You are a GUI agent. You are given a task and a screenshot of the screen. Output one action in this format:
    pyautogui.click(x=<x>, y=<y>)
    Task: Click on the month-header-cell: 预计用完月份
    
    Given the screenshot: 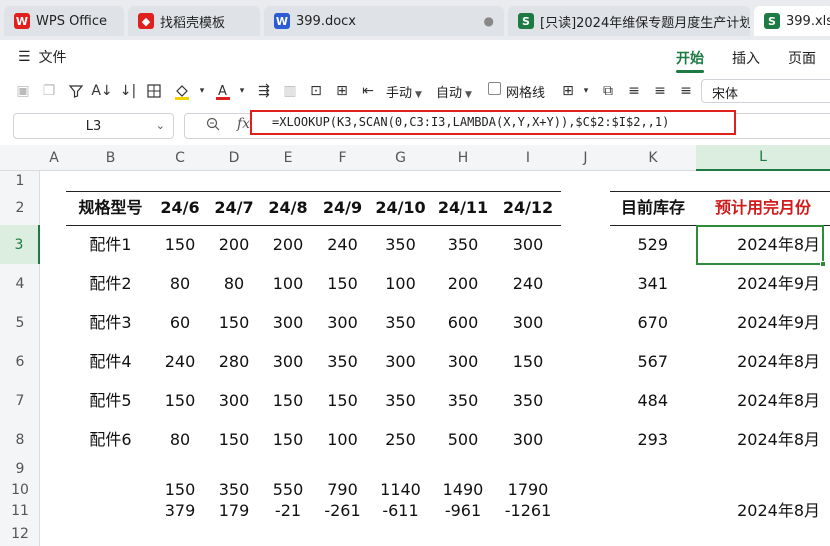 What is the action you would take?
    pyautogui.click(x=763, y=207)
    